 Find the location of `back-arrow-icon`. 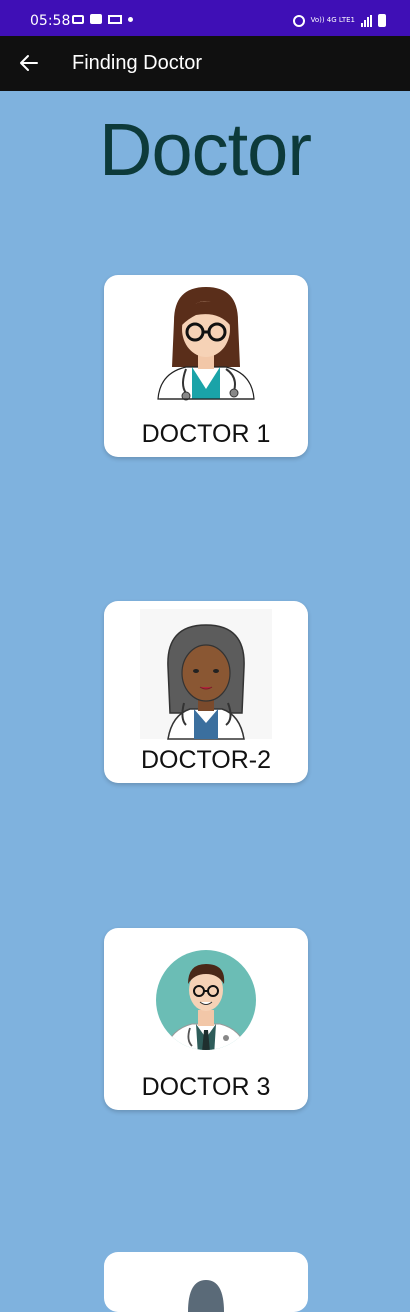

back-arrow-icon is located at coordinates (29, 63).